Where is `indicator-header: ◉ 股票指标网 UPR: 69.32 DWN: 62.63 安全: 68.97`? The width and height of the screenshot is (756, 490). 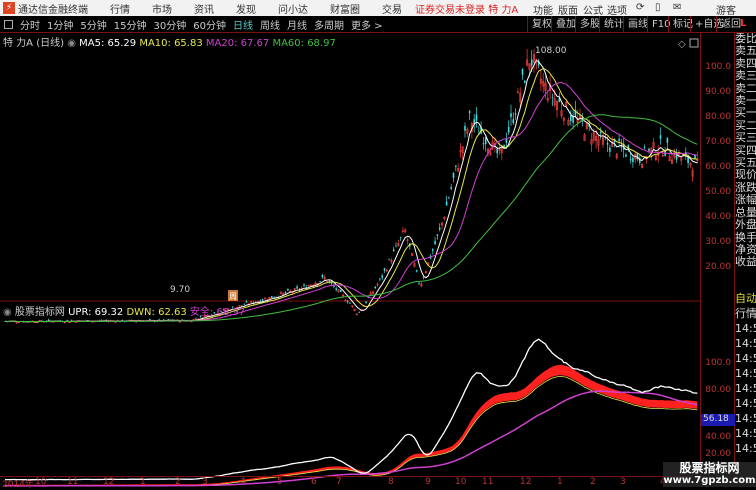
indicator-header: ◉ 股票指标网 UPR: 69.32 DWN: 62.63 安全: 68.97 is located at coordinates (124, 310).